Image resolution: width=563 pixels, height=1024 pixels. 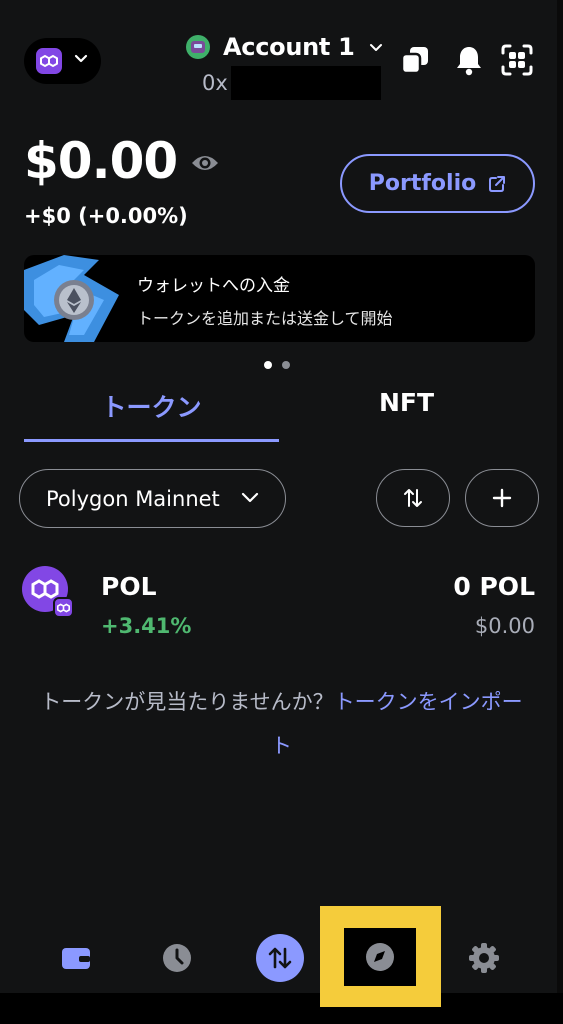 What do you see at coordinates (560, 512) in the screenshot?
I see `screen-edge` at bounding box center [560, 512].